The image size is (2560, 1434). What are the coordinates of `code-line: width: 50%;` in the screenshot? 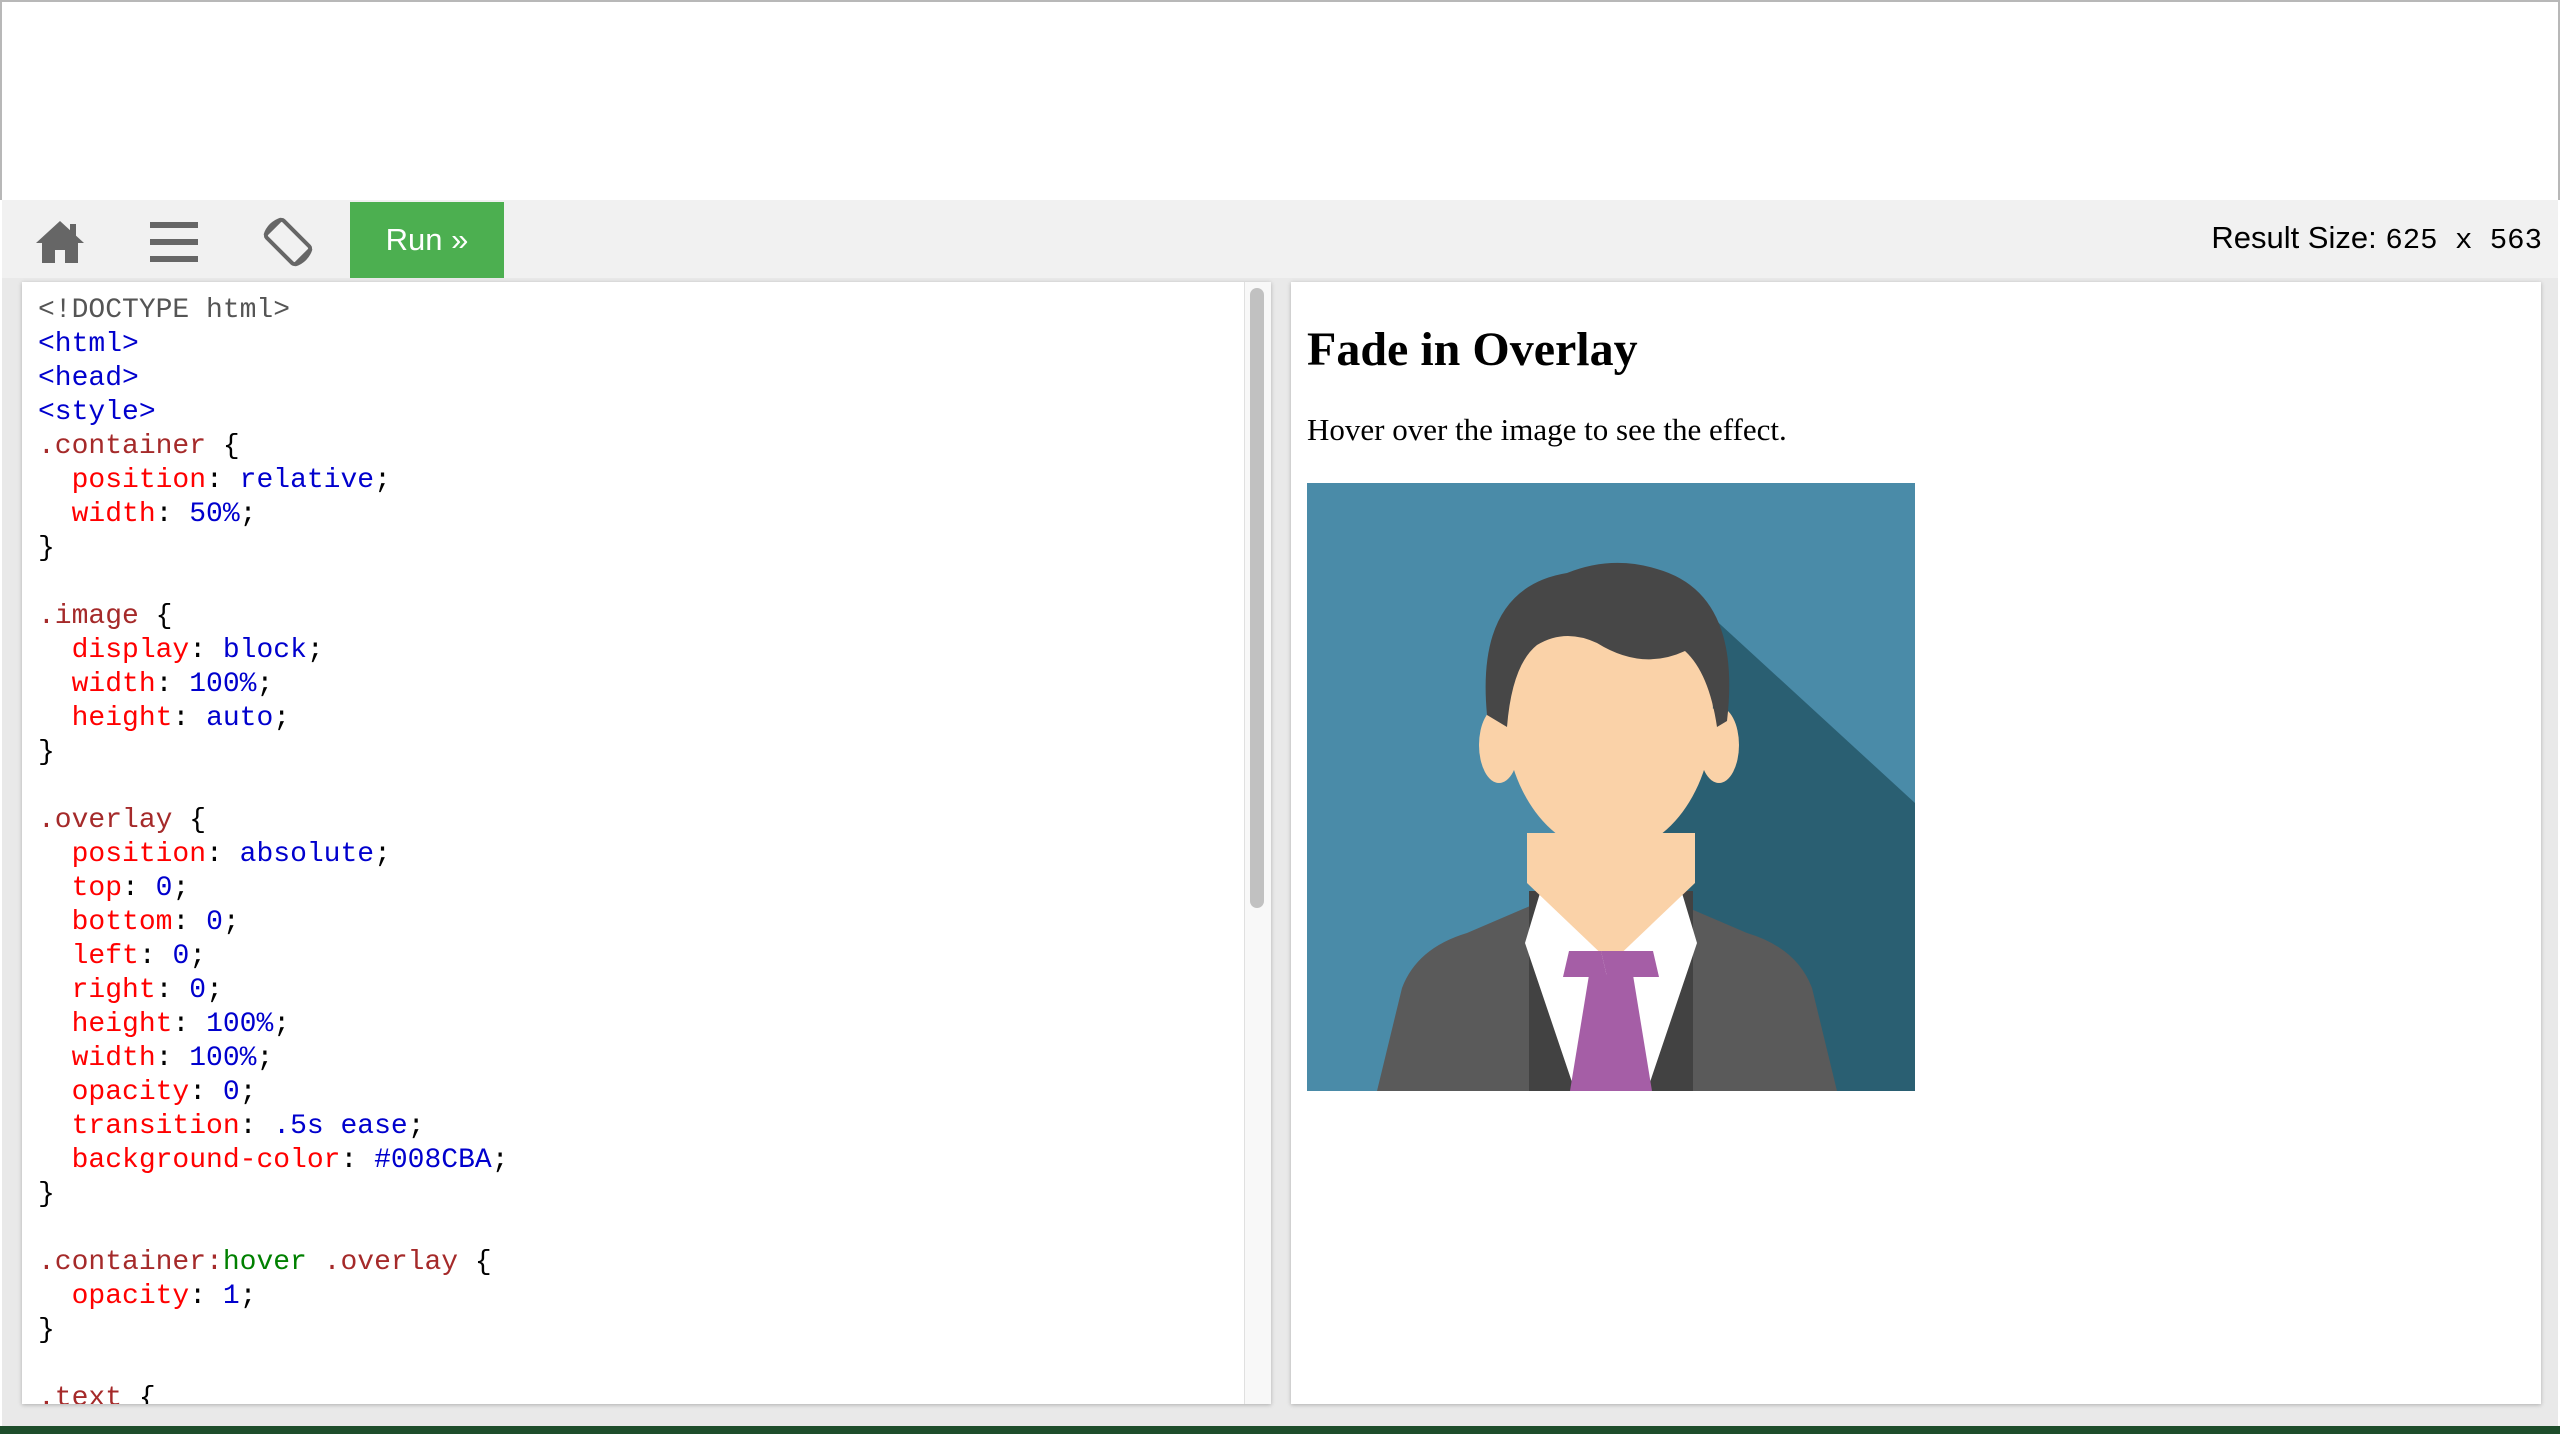 It's located at (273, 515).